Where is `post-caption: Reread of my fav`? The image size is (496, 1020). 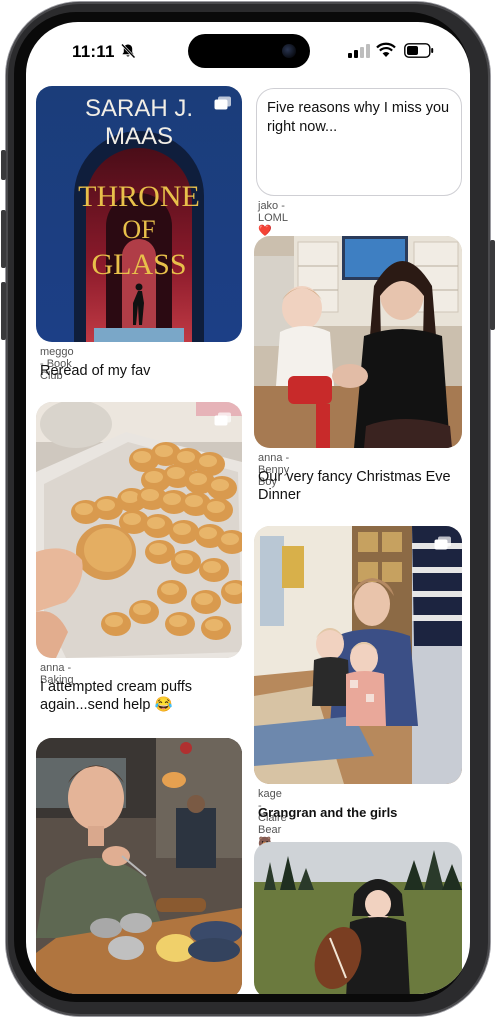 post-caption: Reread of my fav is located at coordinates (95, 371).